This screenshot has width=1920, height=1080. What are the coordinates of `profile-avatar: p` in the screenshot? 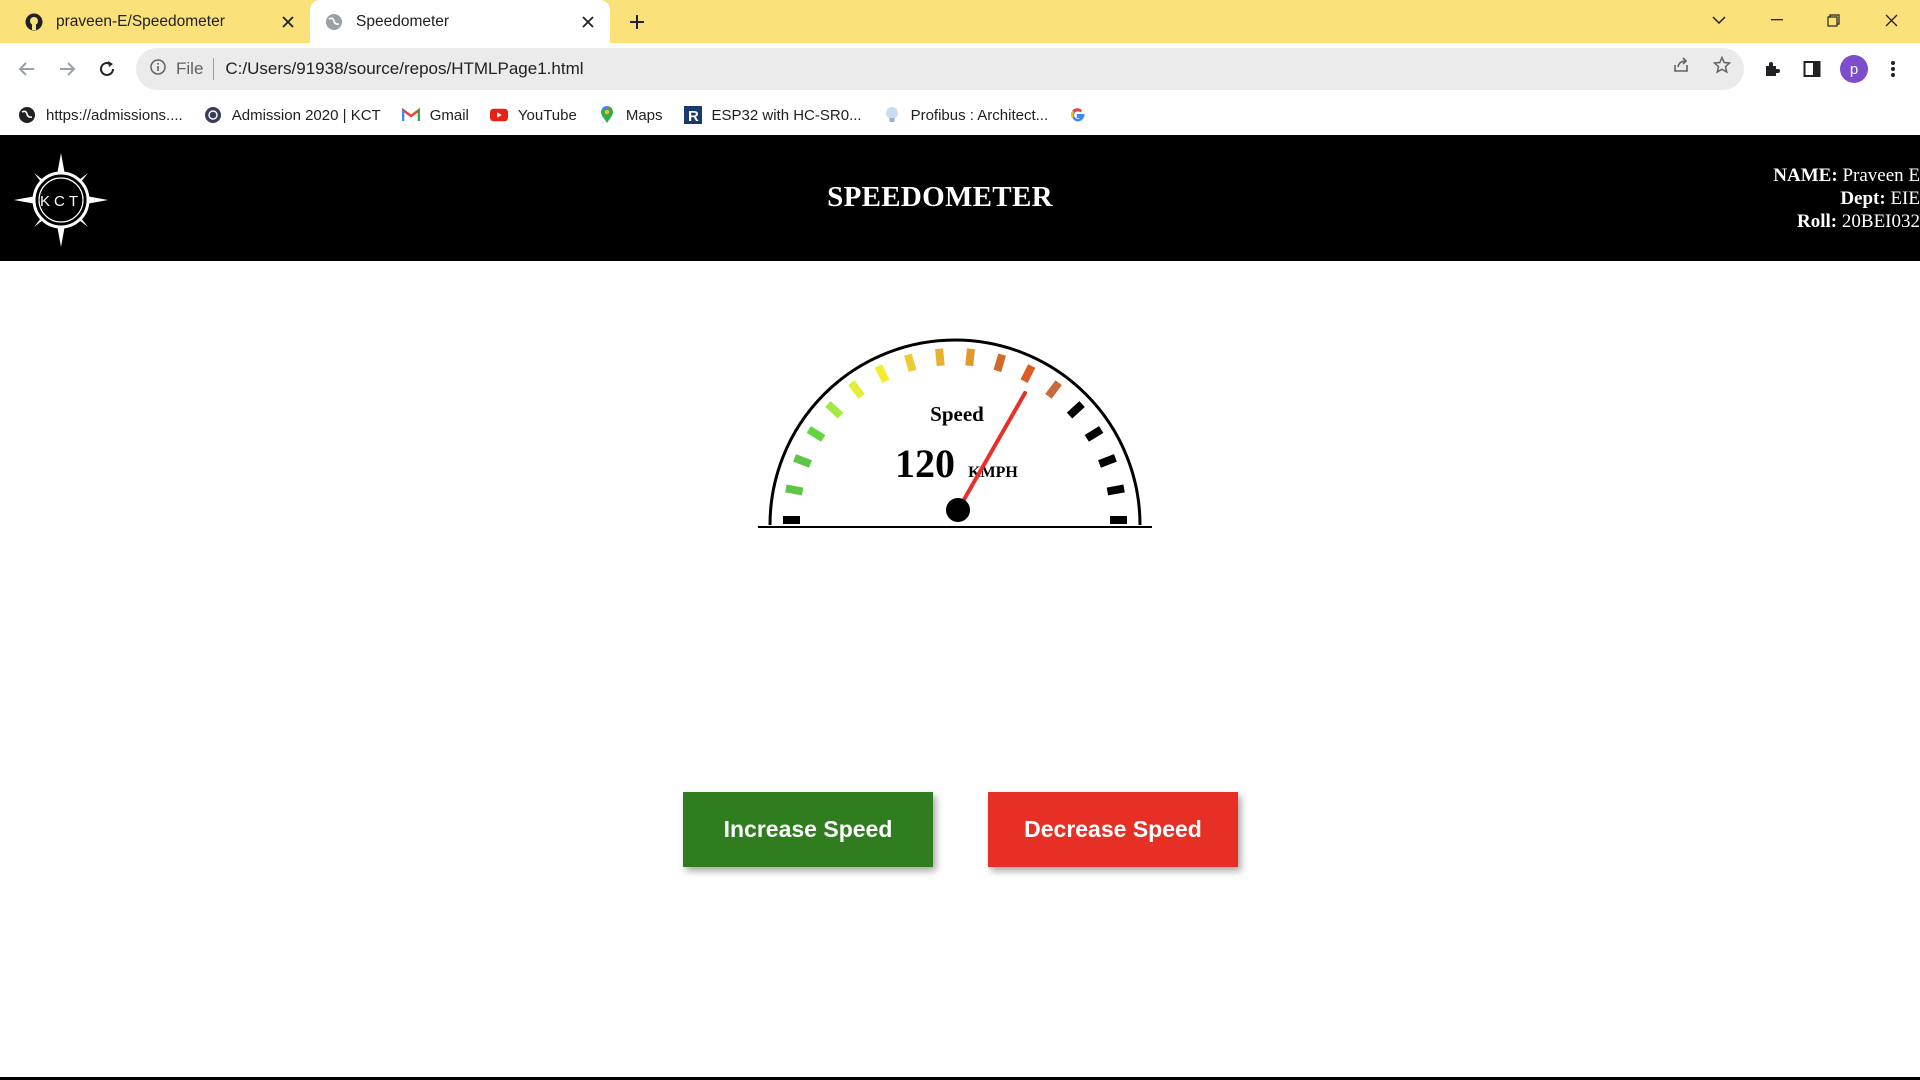 It's located at (1854, 69).